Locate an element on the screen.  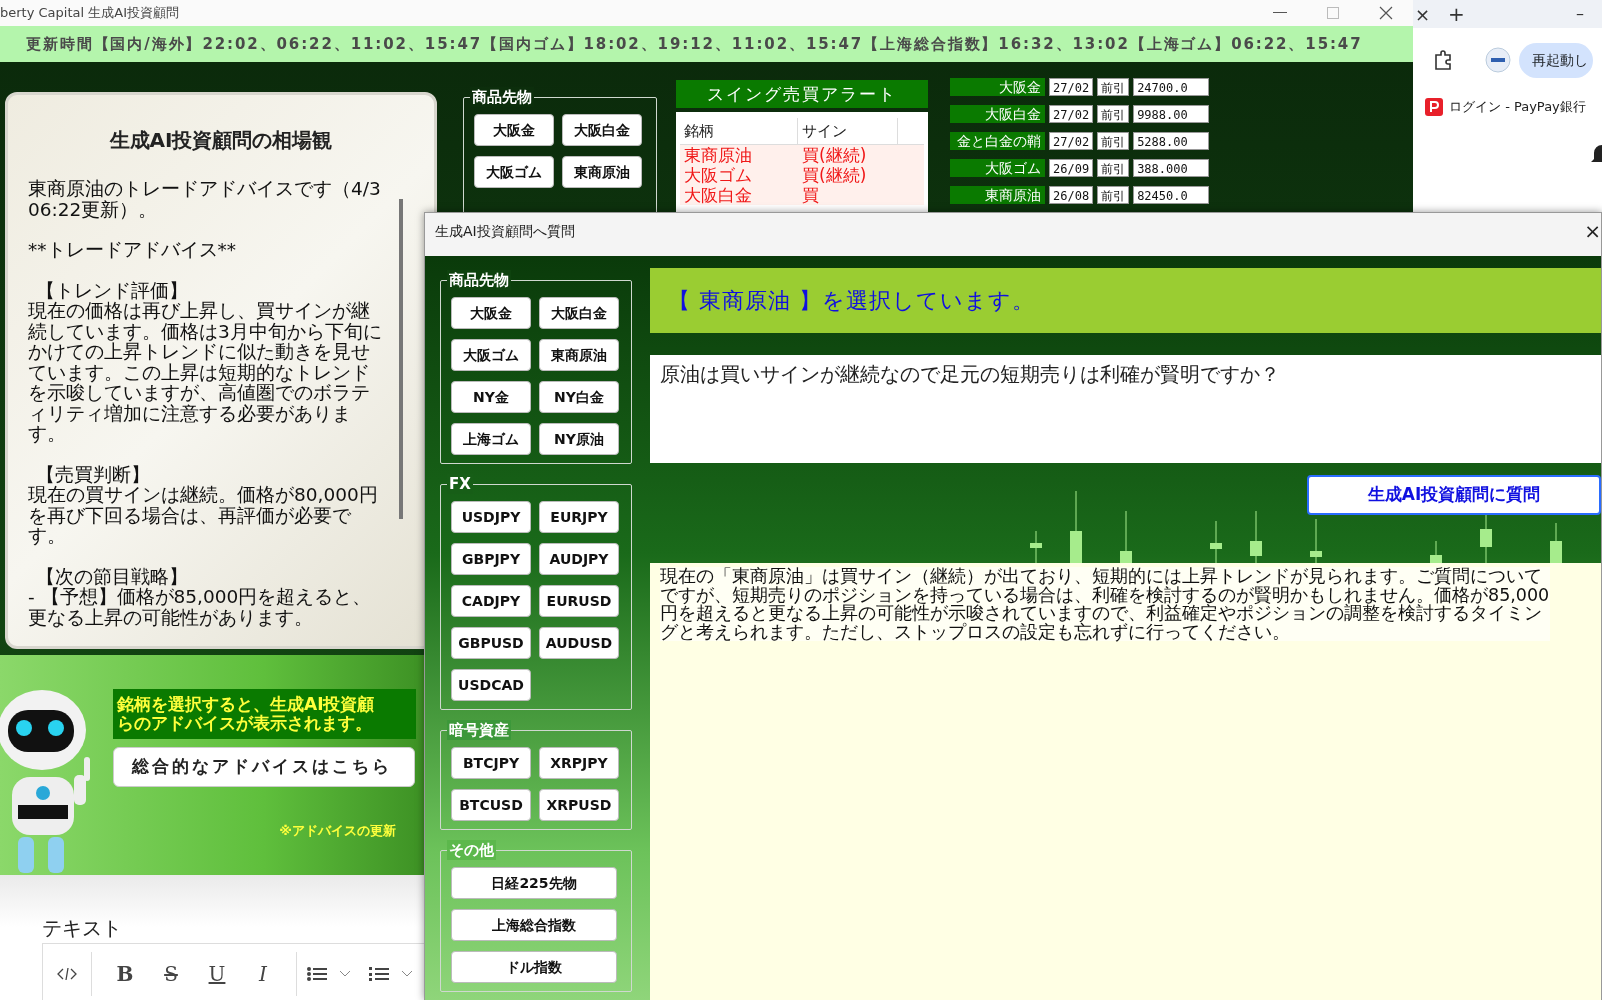
symbol-button: EURJPY is located at coordinates (579, 517).